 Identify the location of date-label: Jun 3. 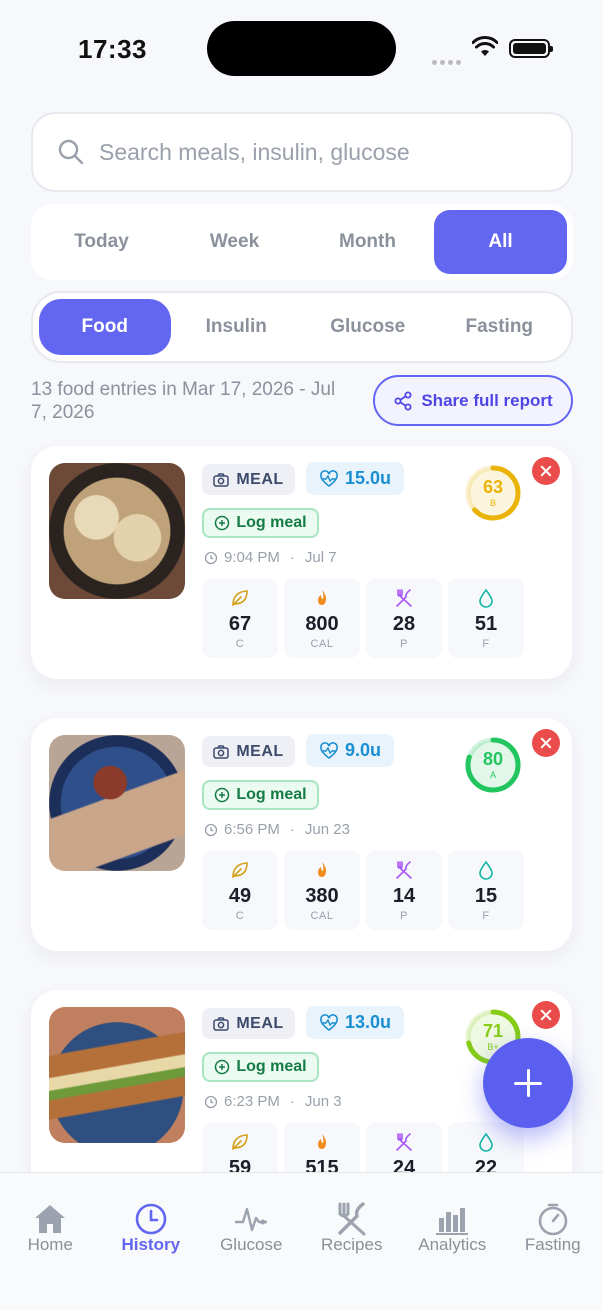
(323, 1101).